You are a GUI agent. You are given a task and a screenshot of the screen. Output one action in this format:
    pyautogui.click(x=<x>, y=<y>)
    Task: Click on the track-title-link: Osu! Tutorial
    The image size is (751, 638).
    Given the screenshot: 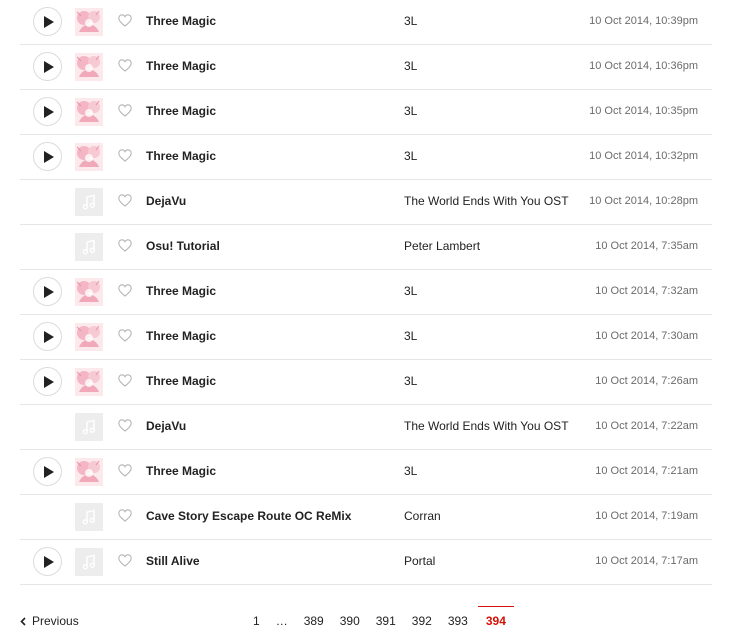 What is the action you would take?
    pyautogui.click(x=183, y=246)
    